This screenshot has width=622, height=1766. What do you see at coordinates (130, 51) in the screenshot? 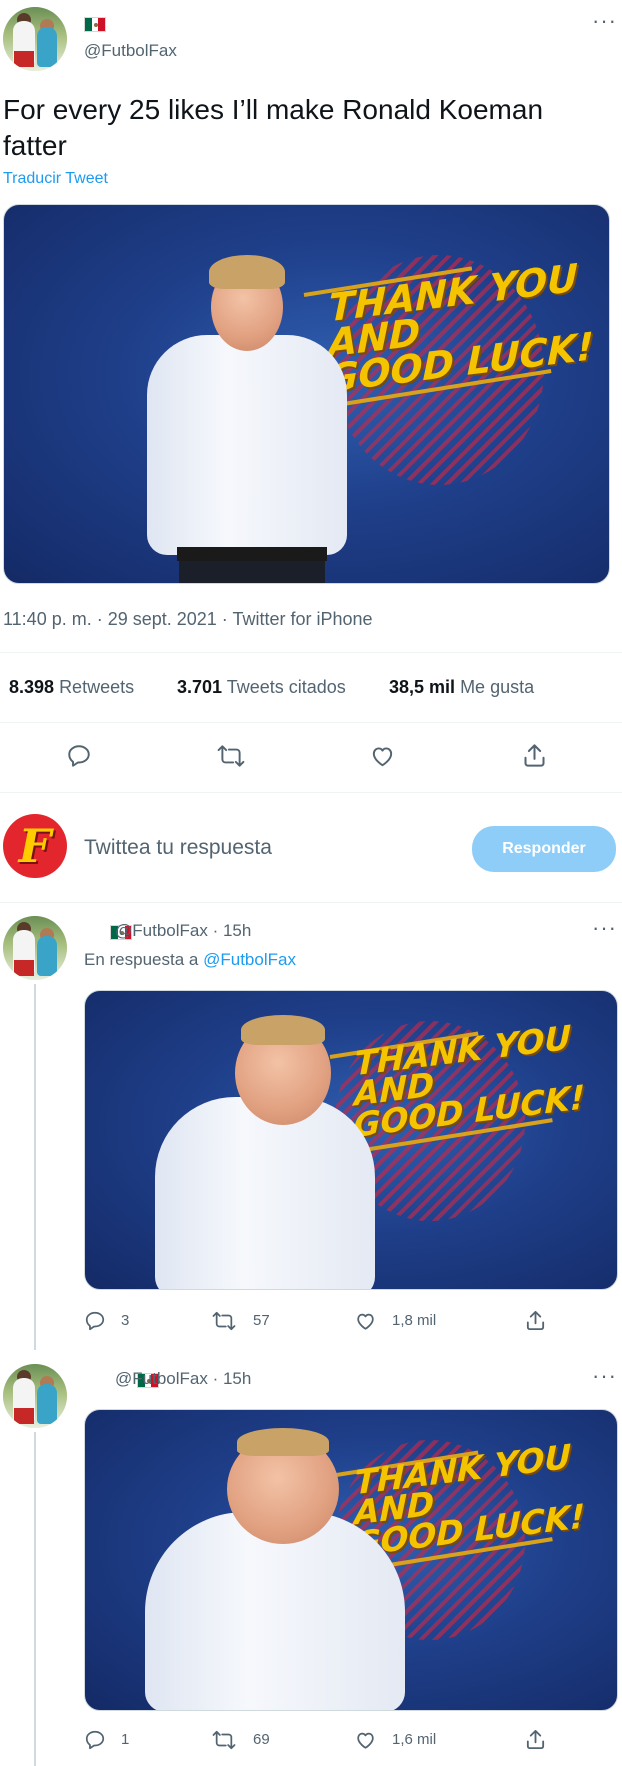
I see `author-handle: @FutbolFax` at bounding box center [130, 51].